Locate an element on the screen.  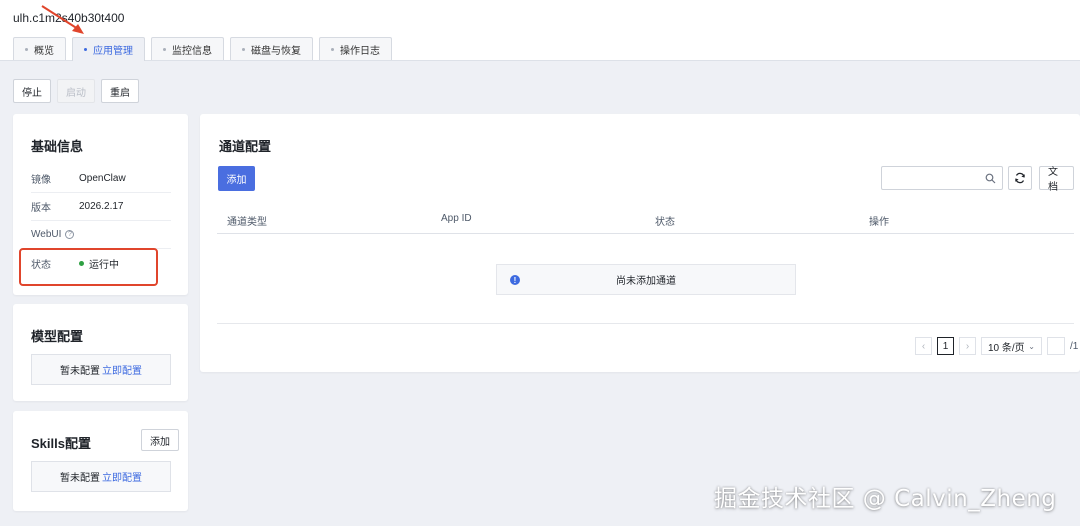
tab-label: 应用管理 is located at coordinates (113, 51).